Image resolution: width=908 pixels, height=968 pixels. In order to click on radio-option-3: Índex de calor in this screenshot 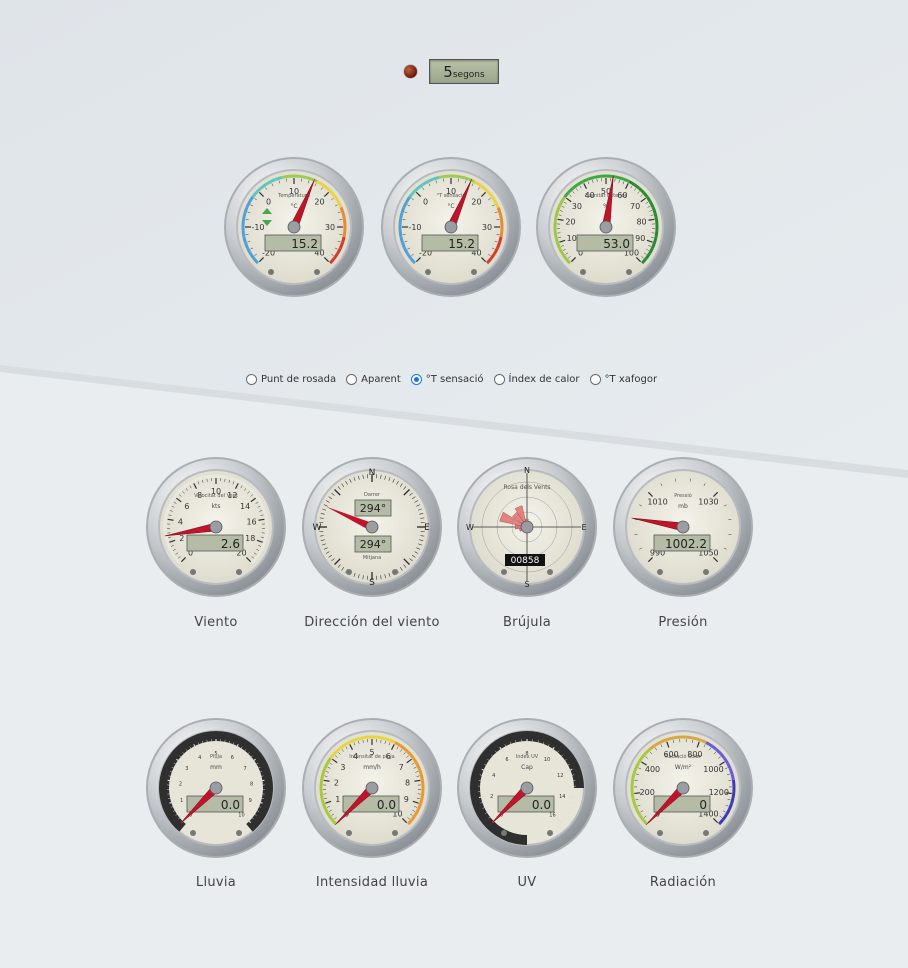, I will do `click(536, 379)`.